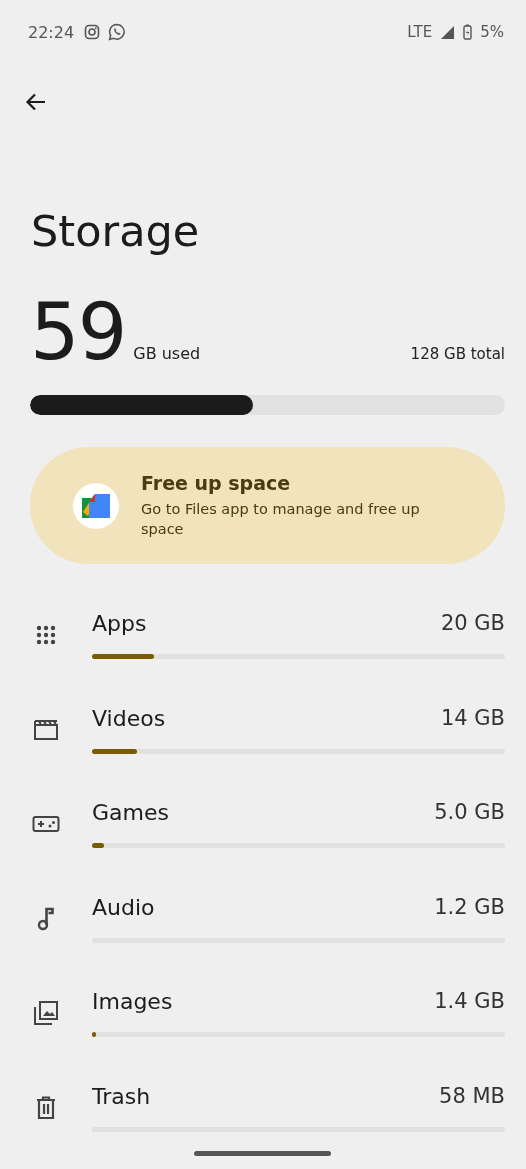 This screenshot has width=526, height=1169. I want to click on signal-icon, so click(448, 32).